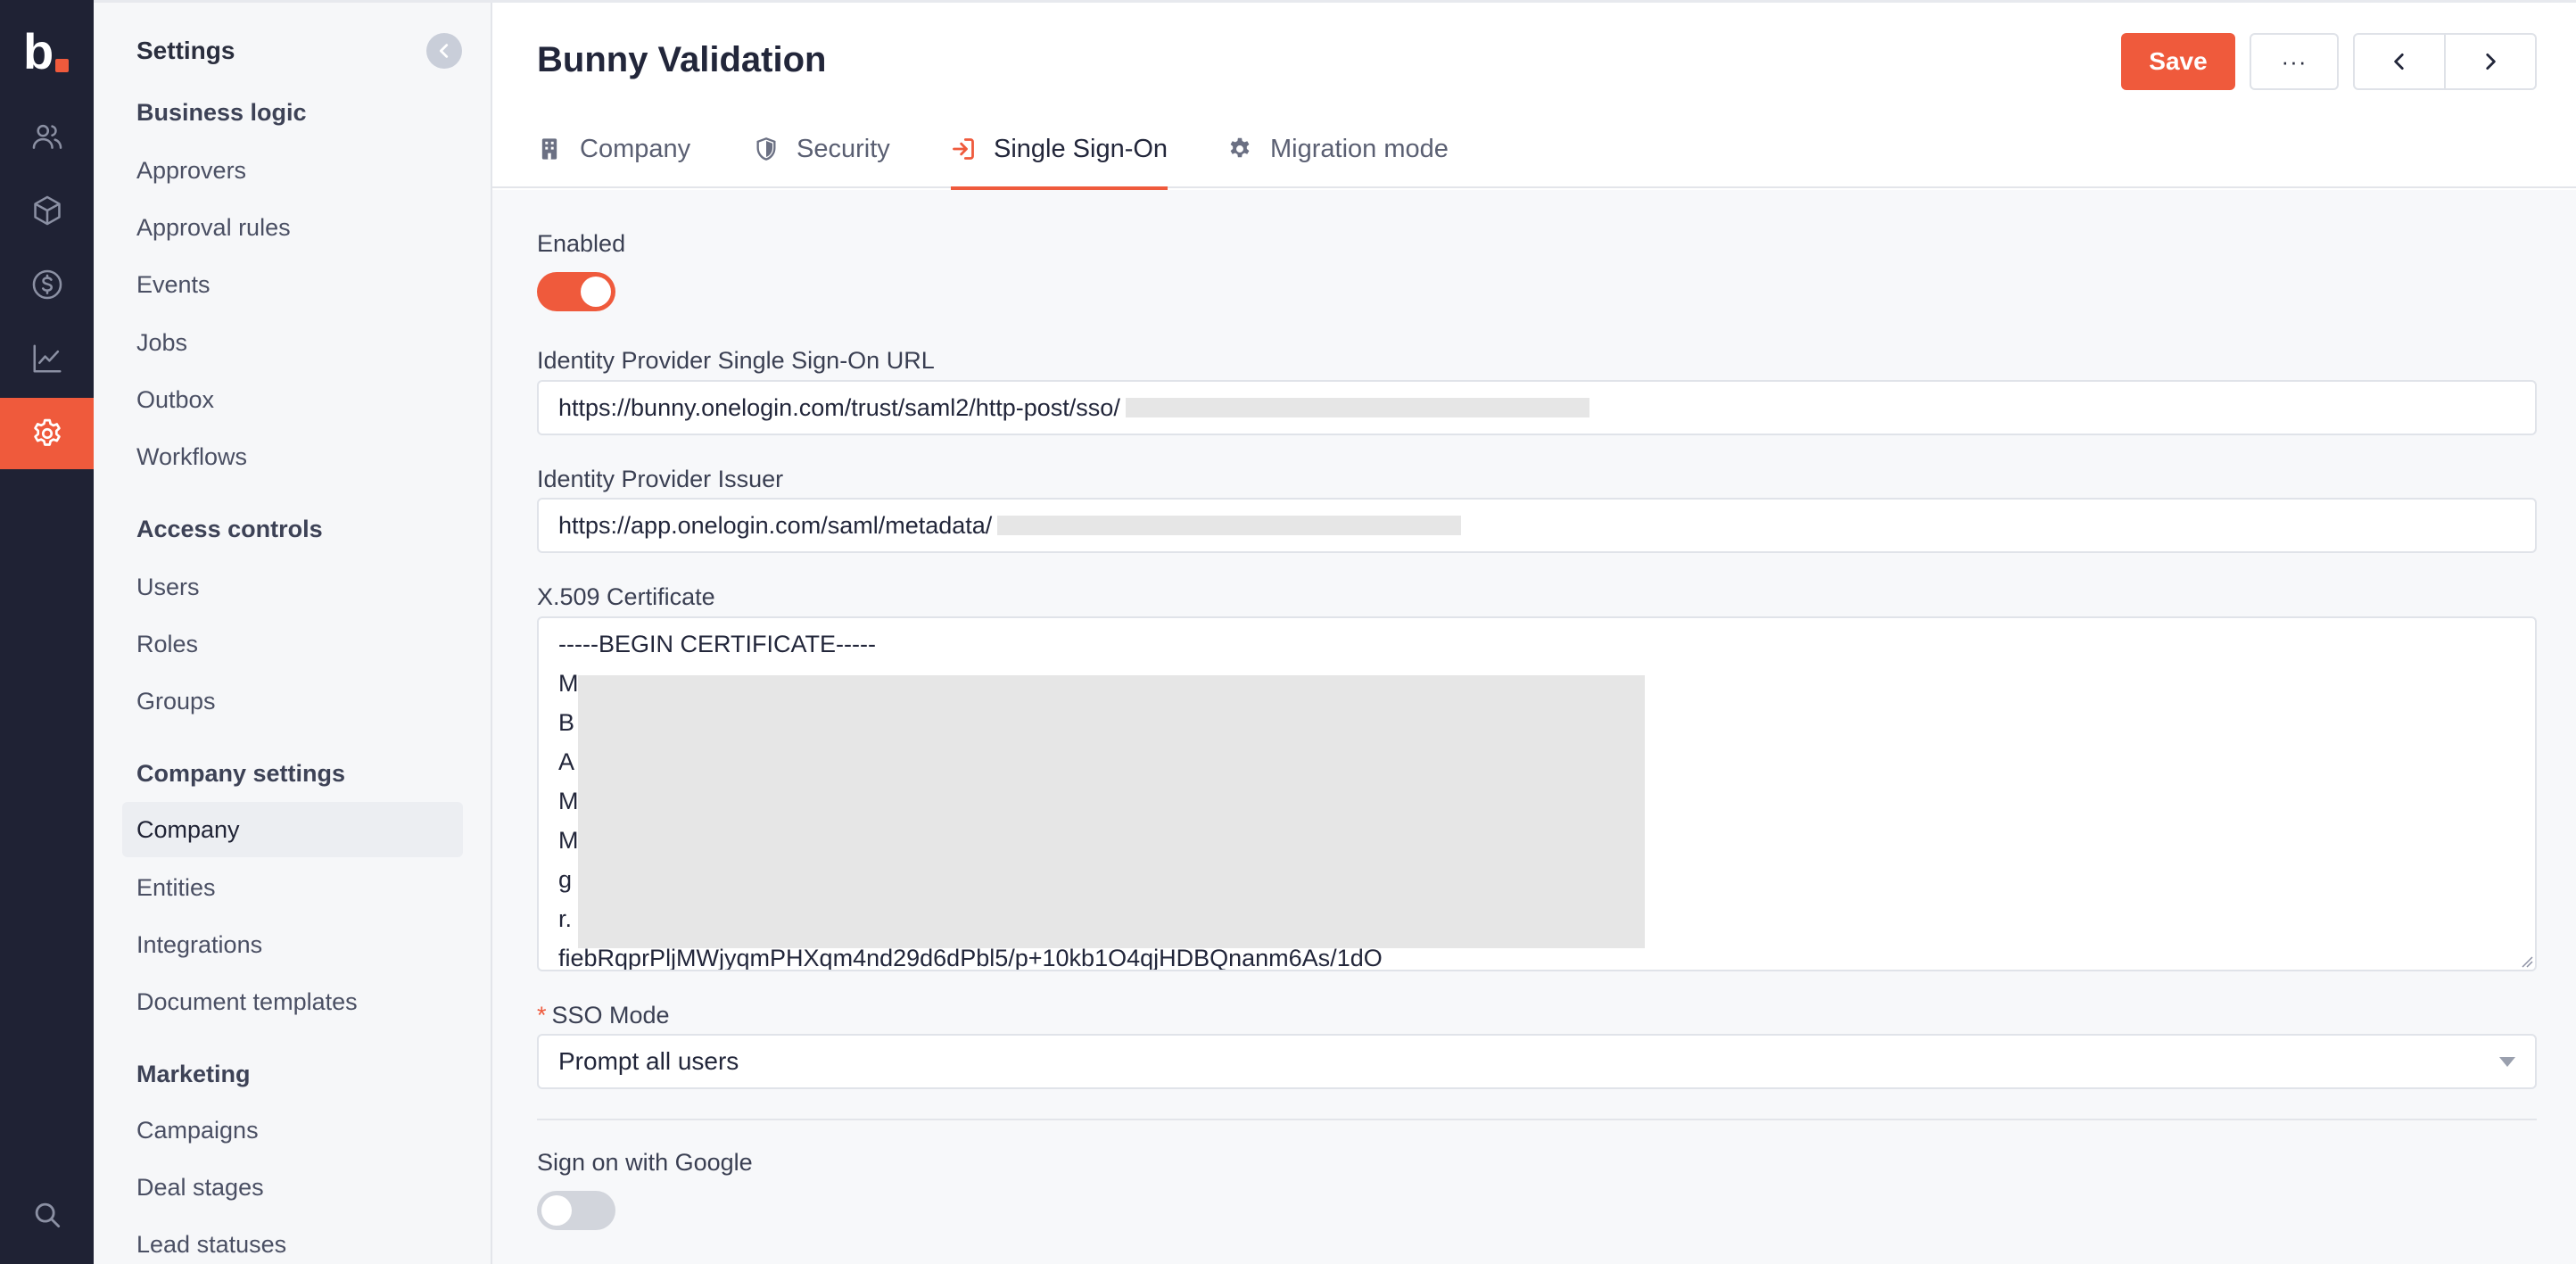  I want to click on previous-record-button, so click(2400, 62).